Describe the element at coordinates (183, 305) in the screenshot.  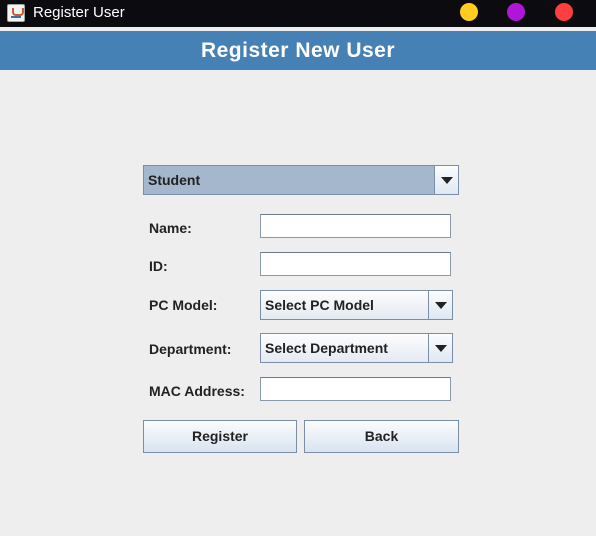
I see `pc-model-label: PC Model:` at that location.